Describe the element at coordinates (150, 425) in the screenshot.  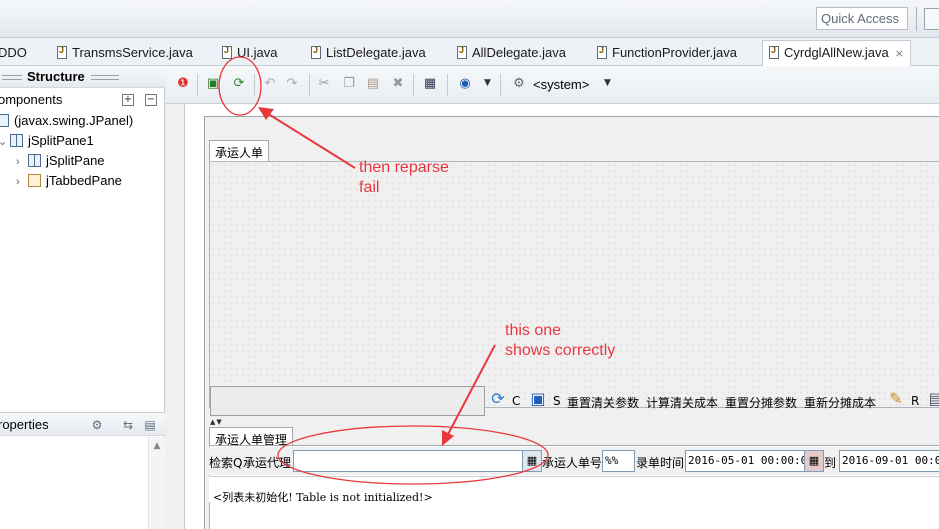
I see `view-menu-icon: ▤` at that location.